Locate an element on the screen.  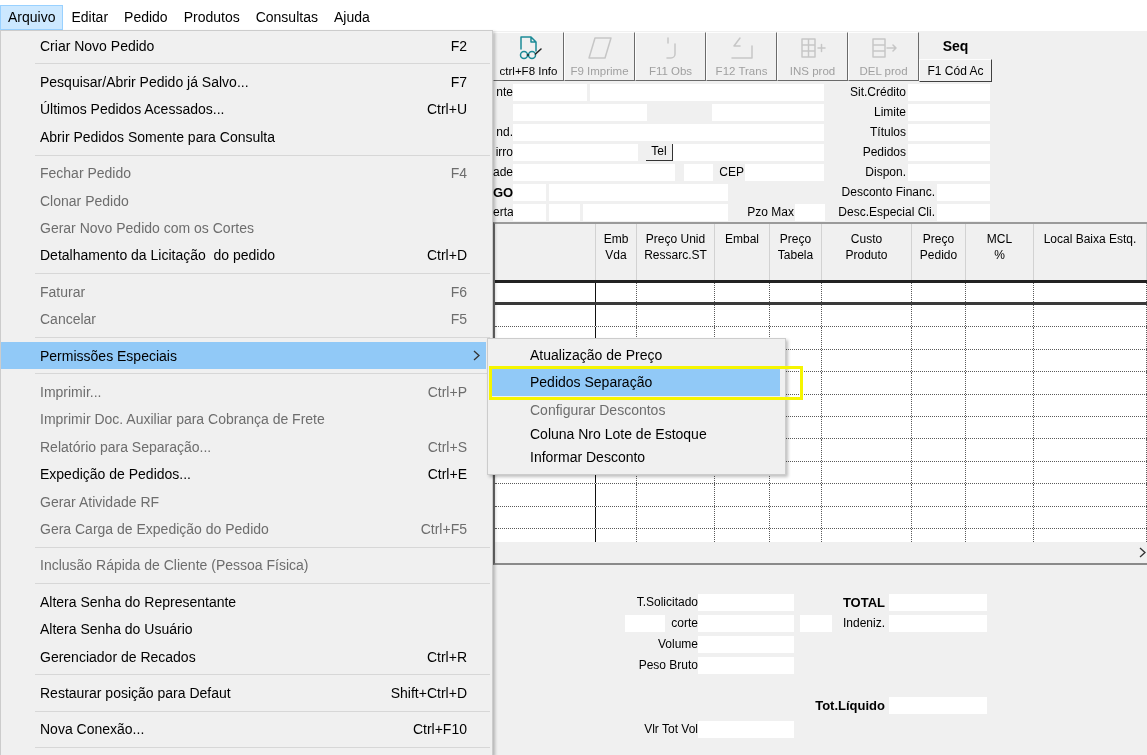
form-label: Limite is located at coordinates (890, 112).